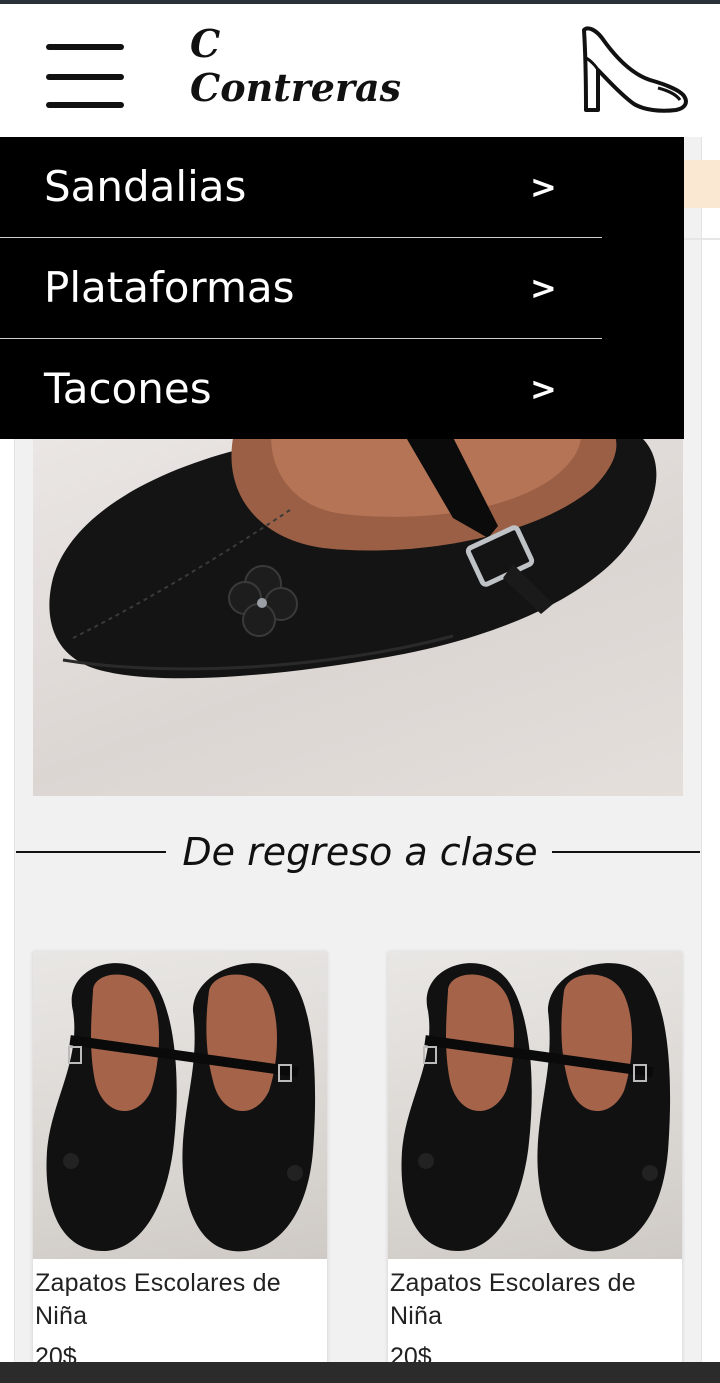 Image resolution: width=720 pixels, height=1383 pixels. I want to click on divider, so click(702, 239).